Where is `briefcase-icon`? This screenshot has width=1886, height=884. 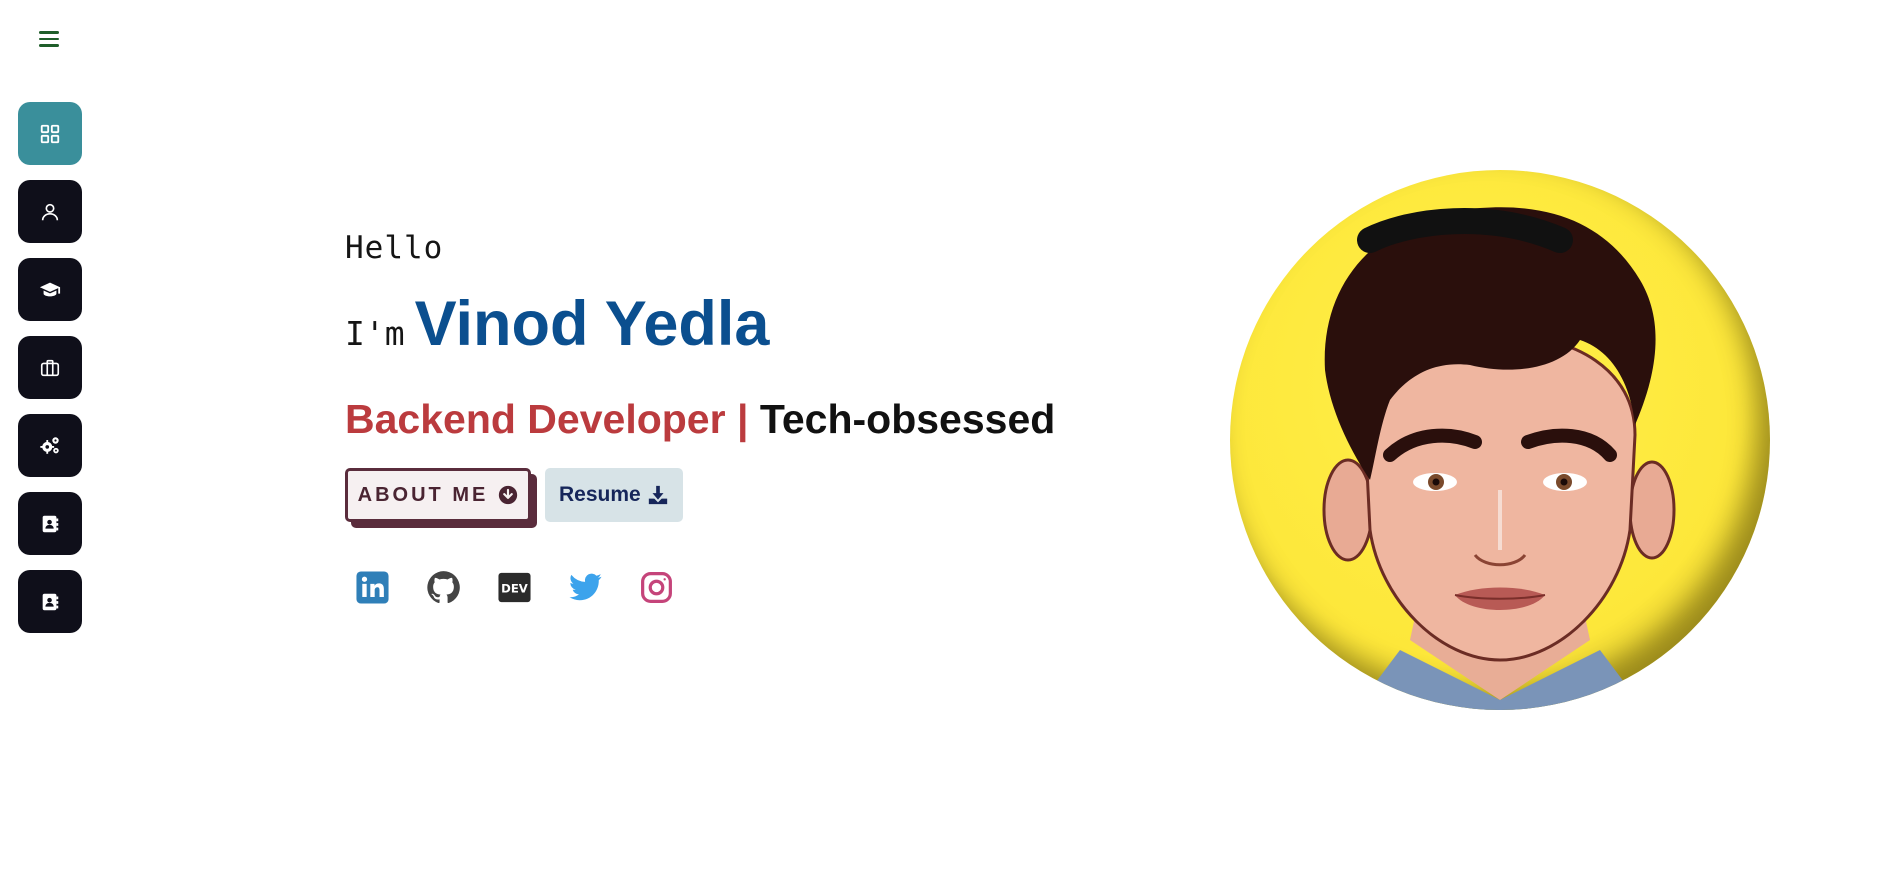
briefcase-icon is located at coordinates (50, 367).